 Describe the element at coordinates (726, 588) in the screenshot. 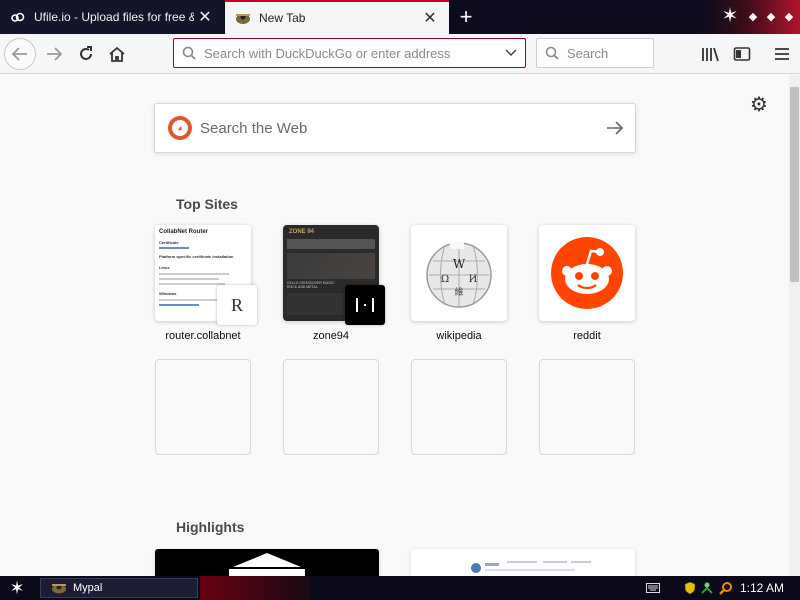

I see `search-magnifier-icon` at that location.